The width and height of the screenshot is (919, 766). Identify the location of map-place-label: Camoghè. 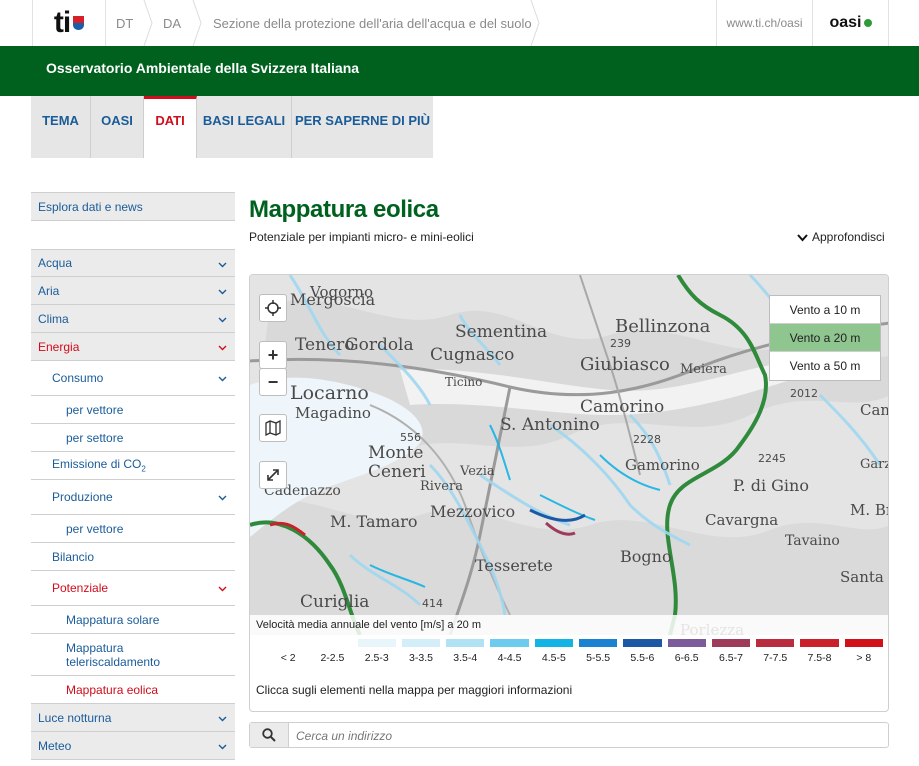
(874, 410).